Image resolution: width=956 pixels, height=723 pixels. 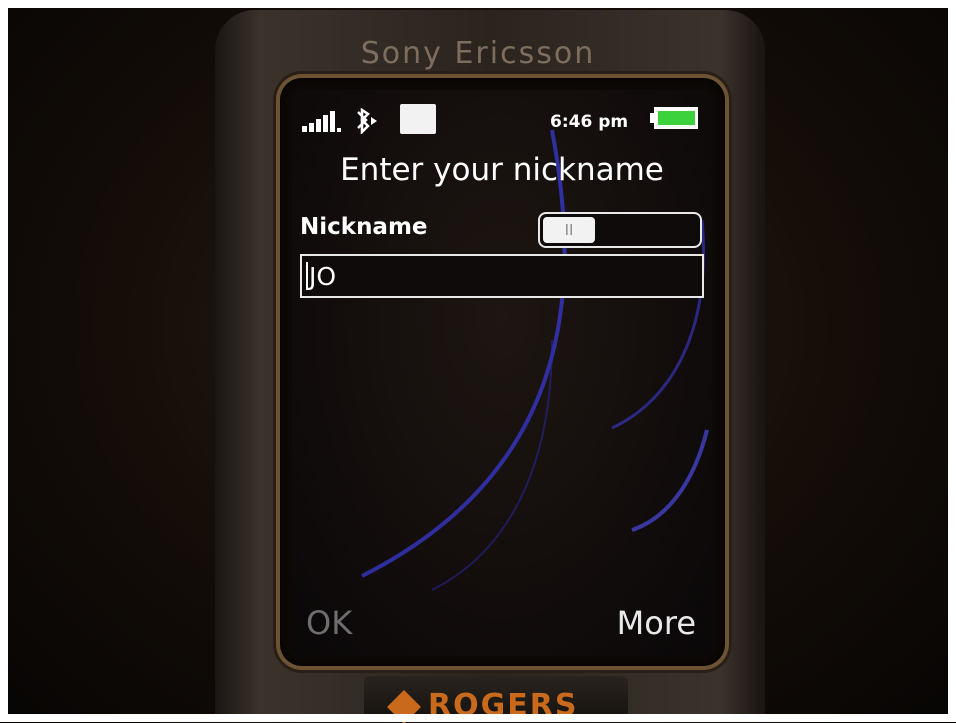 I want to click on nickname-value: JO, so click(x=323, y=276).